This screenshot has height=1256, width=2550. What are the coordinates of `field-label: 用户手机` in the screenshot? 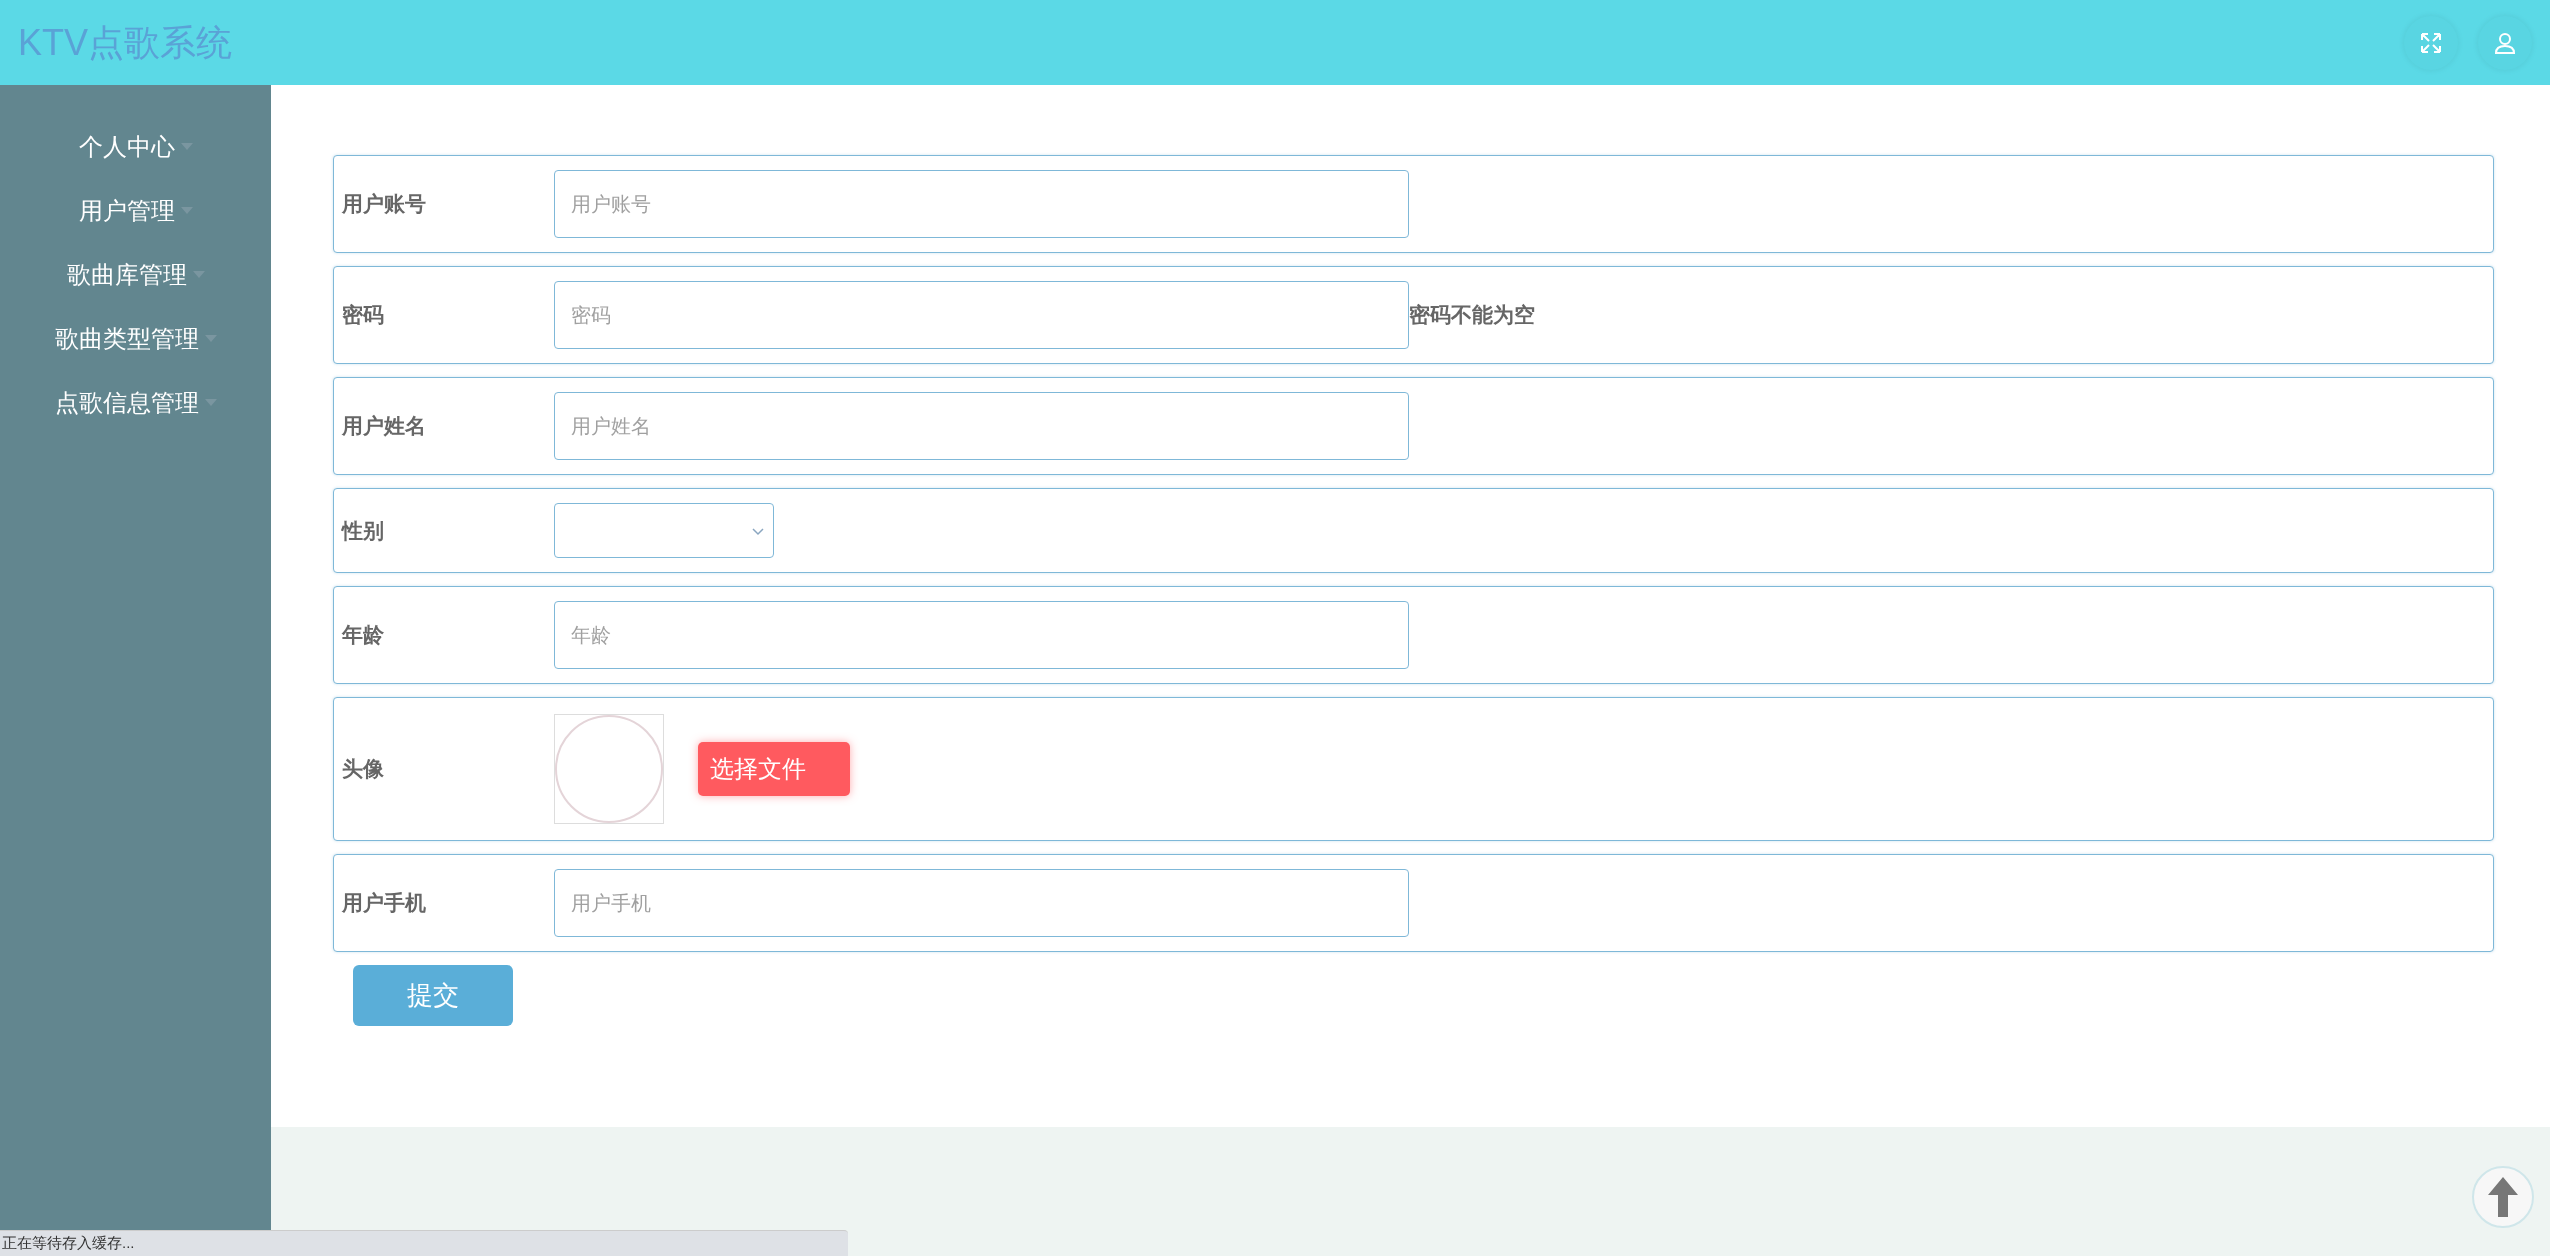 It's located at (384, 903).